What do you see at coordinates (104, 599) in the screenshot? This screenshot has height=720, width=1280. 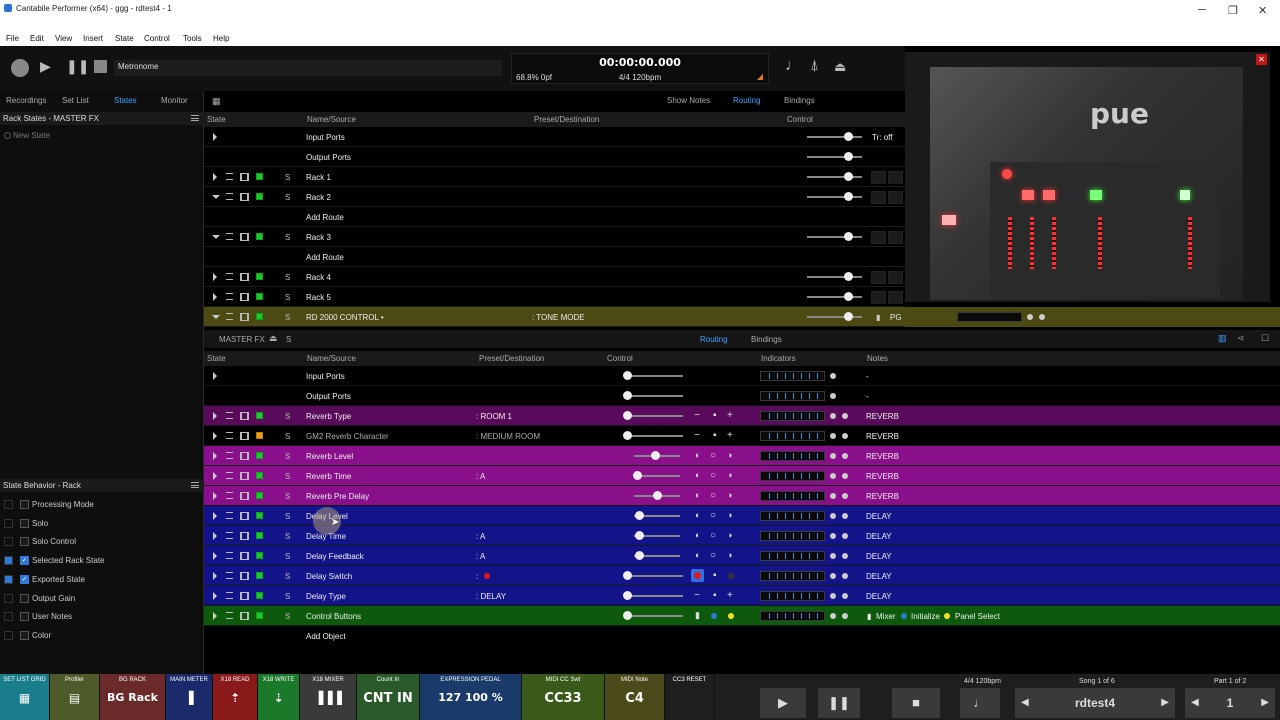 I see `state-behavior-item: Output Gain` at bounding box center [104, 599].